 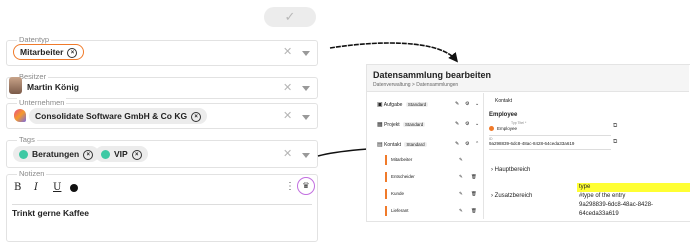 I want to click on section-label: Hauptbereich, so click(x=512, y=170).